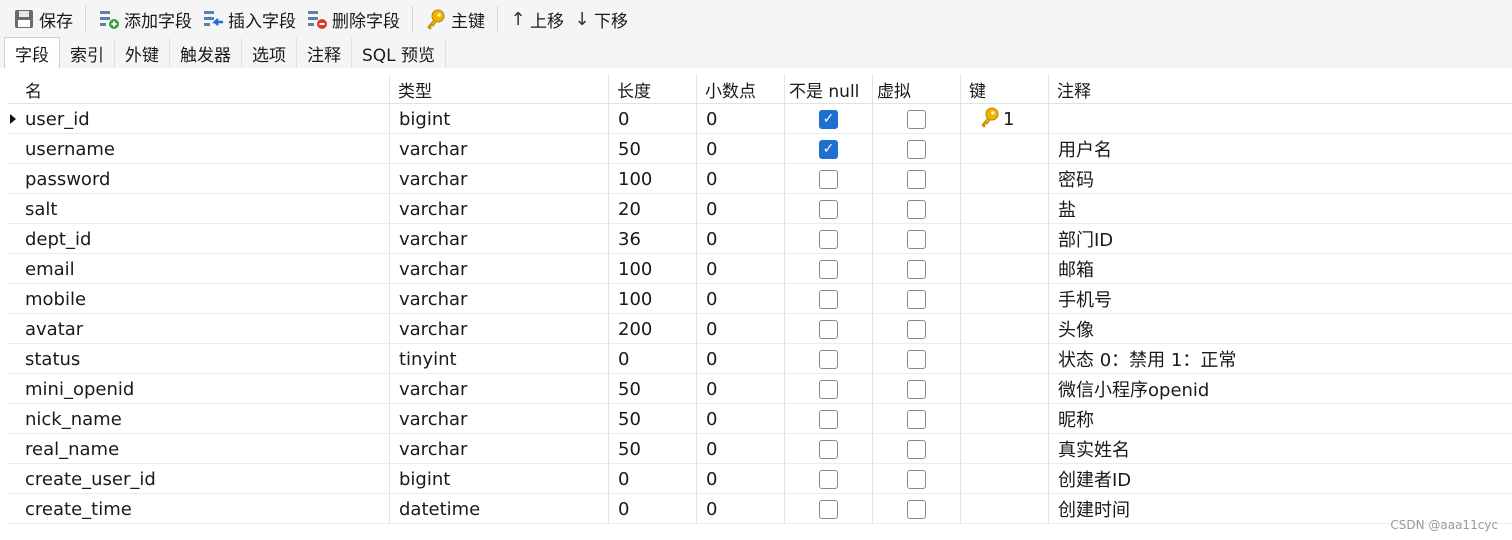 The height and width of the screenshot is (540, 1512). Describe the element at coordinates (653, 329) in the screenshot. I see `field-length-cell: 200` at that location.